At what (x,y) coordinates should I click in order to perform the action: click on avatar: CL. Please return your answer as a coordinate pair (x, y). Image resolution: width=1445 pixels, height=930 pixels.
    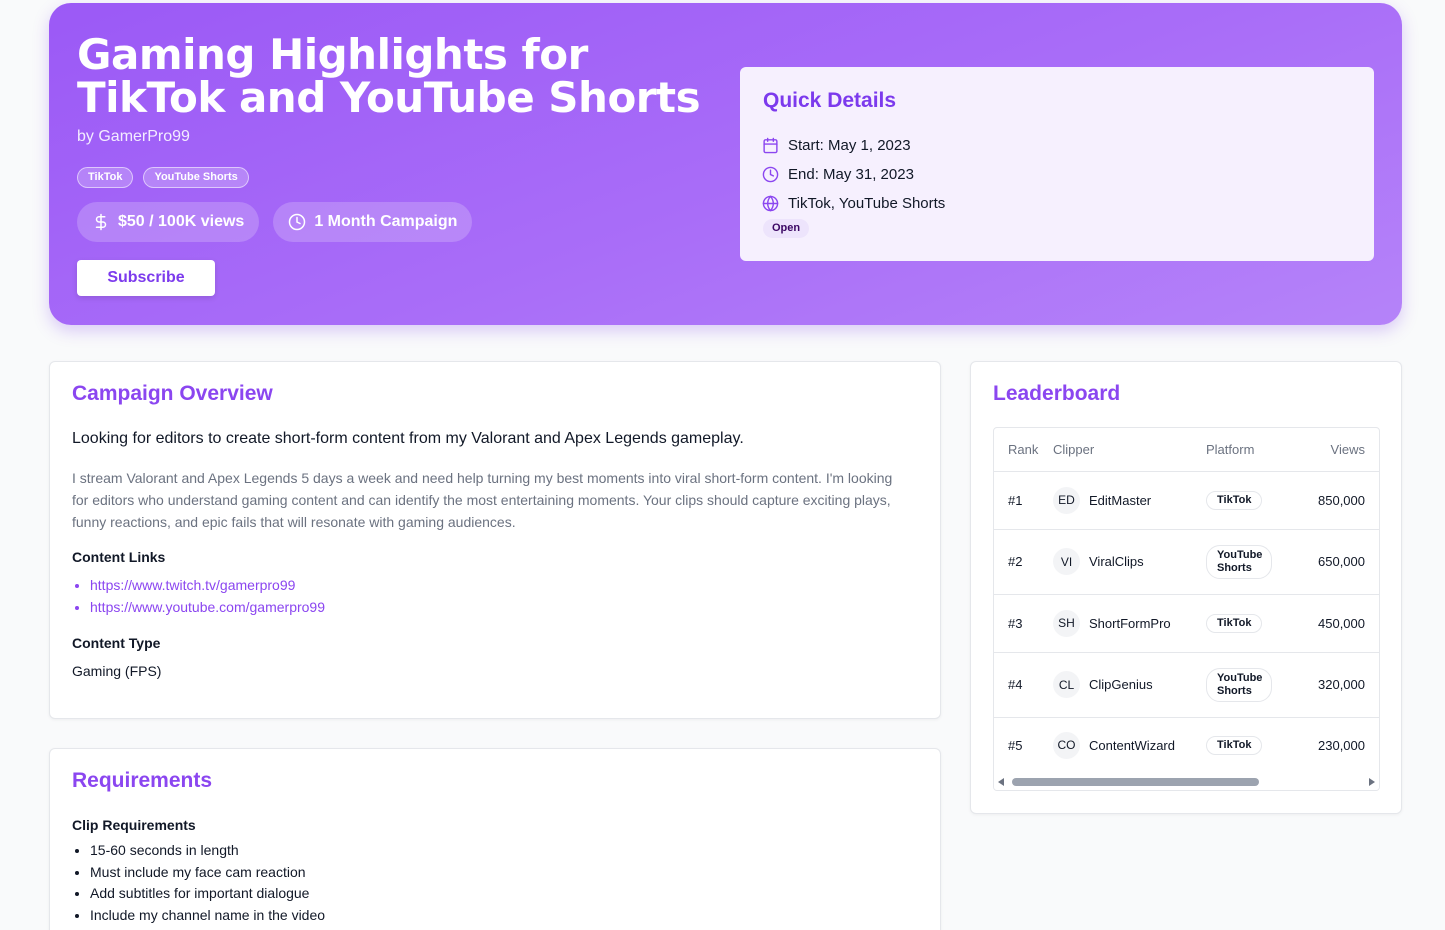
    Looking at the image, I should click on (1066, 684).